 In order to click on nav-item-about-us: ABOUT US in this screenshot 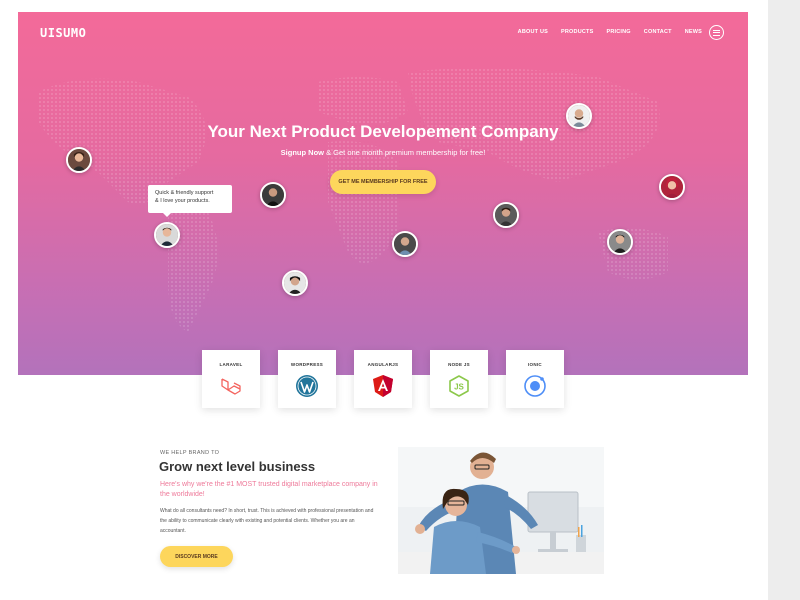, I will do `click(533, 32)`.